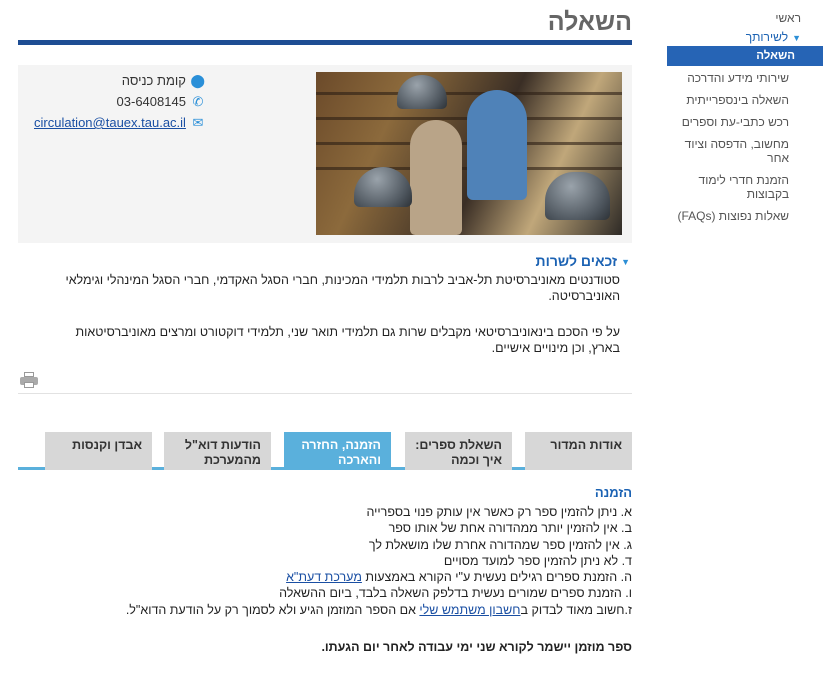 This screenshot has width=825, height=681. I want to click on sidebar-item-computing-printing: מחשוב, הדפסה וציוד אחר, so click(742, 151).